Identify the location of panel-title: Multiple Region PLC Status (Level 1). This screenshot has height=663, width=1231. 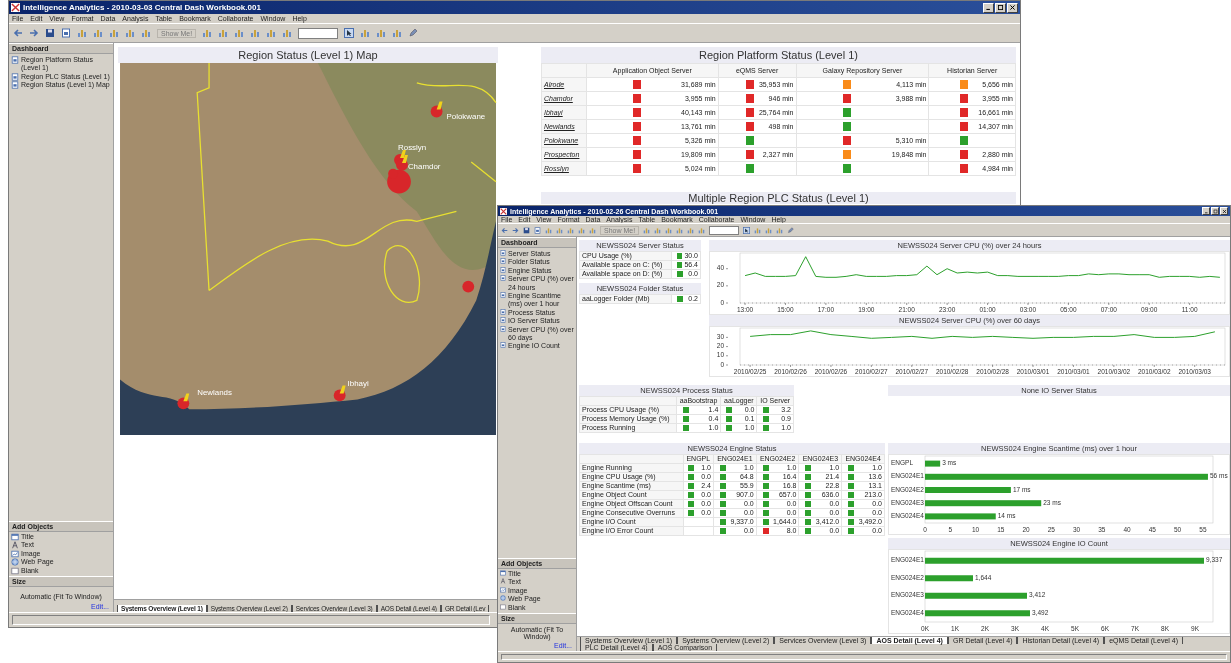
(778, 198).